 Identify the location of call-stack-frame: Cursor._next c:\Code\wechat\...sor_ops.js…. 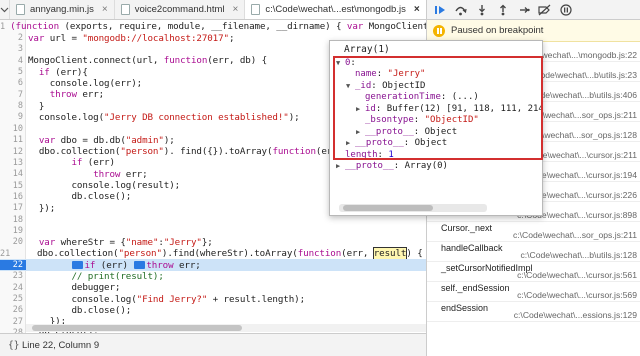
(533, 232).